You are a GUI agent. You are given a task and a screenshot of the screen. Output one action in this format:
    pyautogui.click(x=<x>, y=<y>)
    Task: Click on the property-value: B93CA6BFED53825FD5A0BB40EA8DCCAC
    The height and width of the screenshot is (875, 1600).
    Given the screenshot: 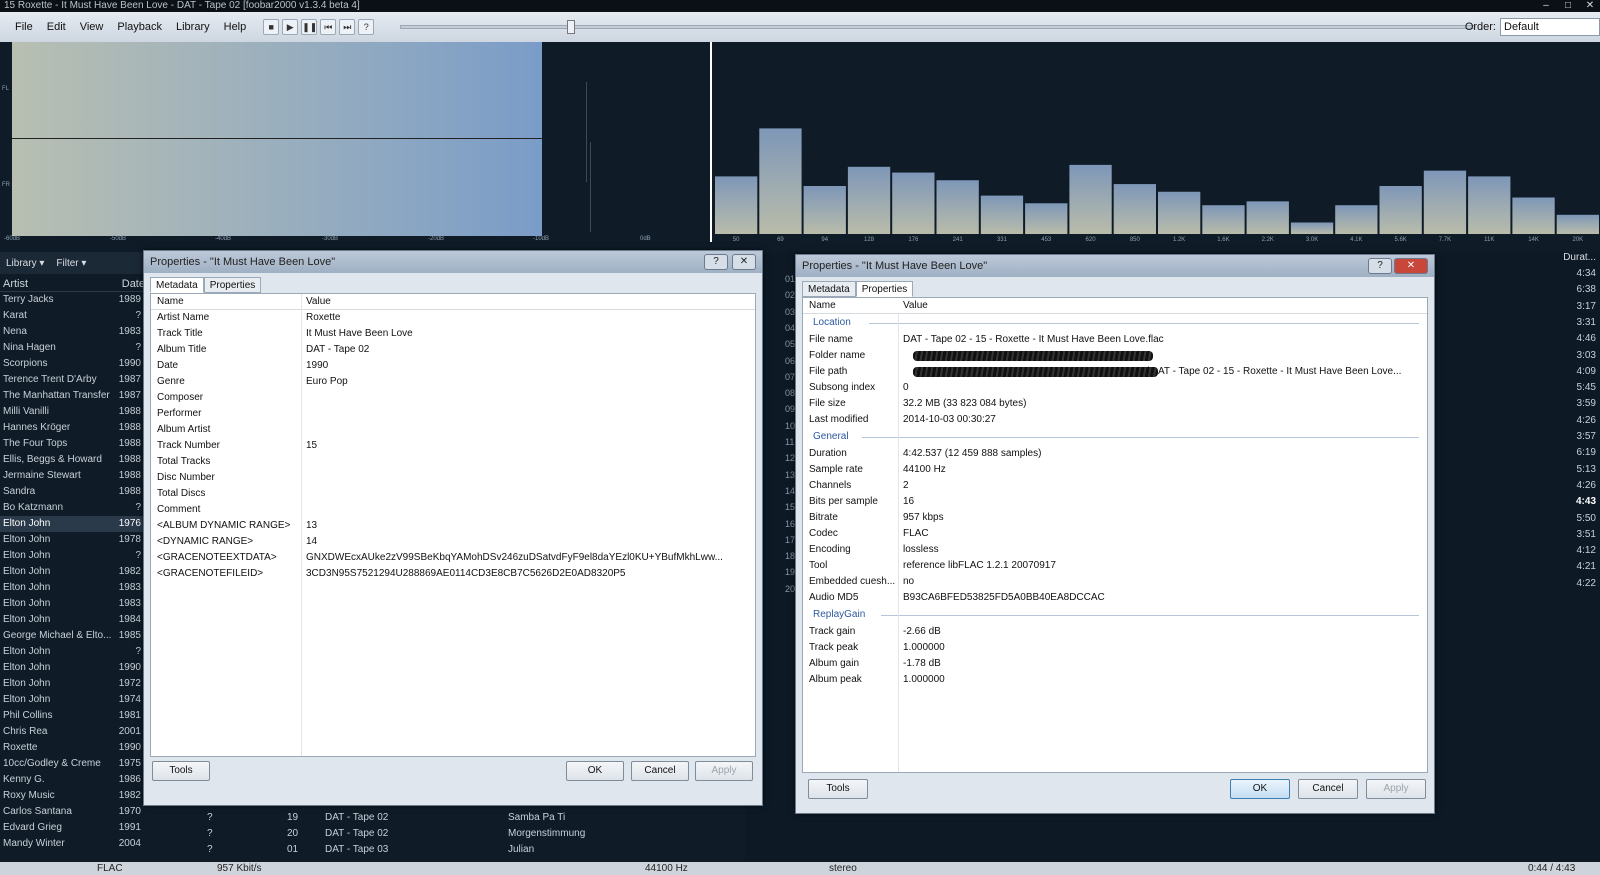 What is the action you would take?
    pyautogui.click(x=1004, y=598)
    